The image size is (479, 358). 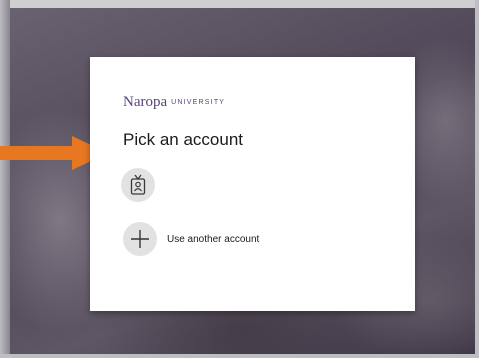 I want to click on use-another-account-button: Use another account, so click(x=191, y=239).